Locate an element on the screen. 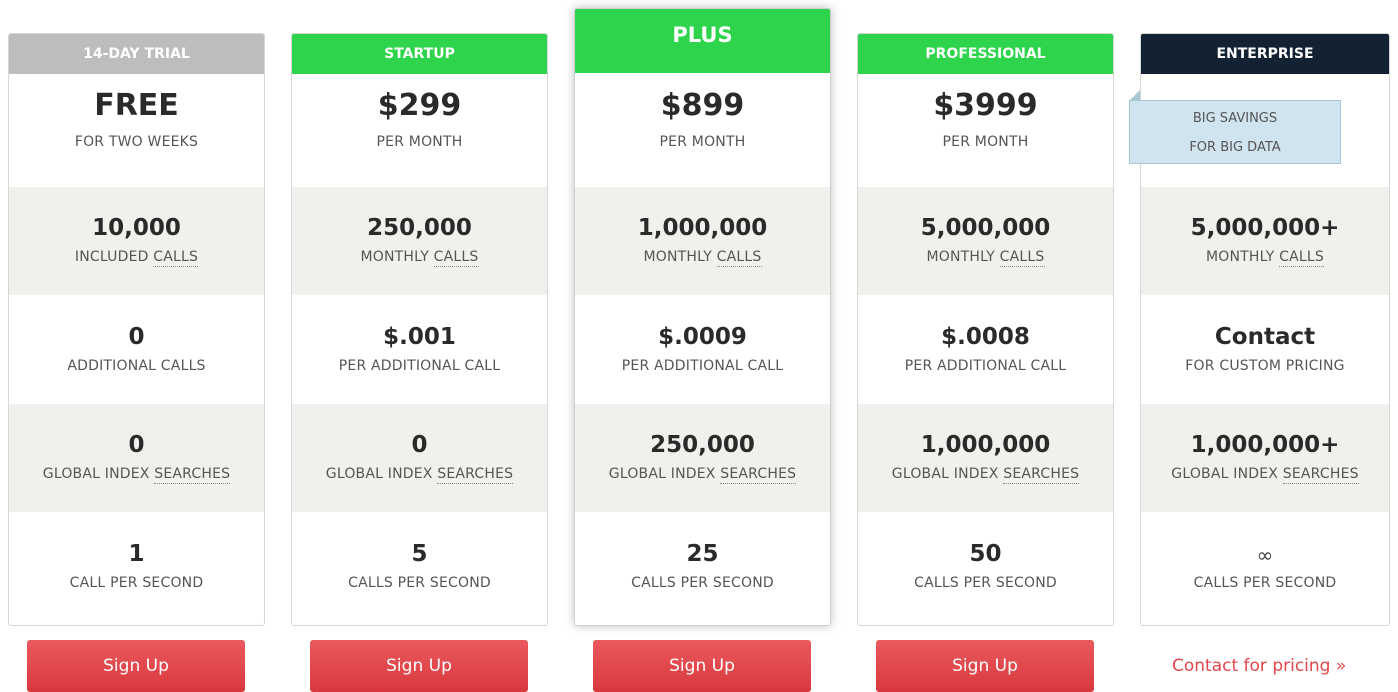 This screenshot has height=692, width=1398. rate-value: 50 is located at coordinates (985, 554).